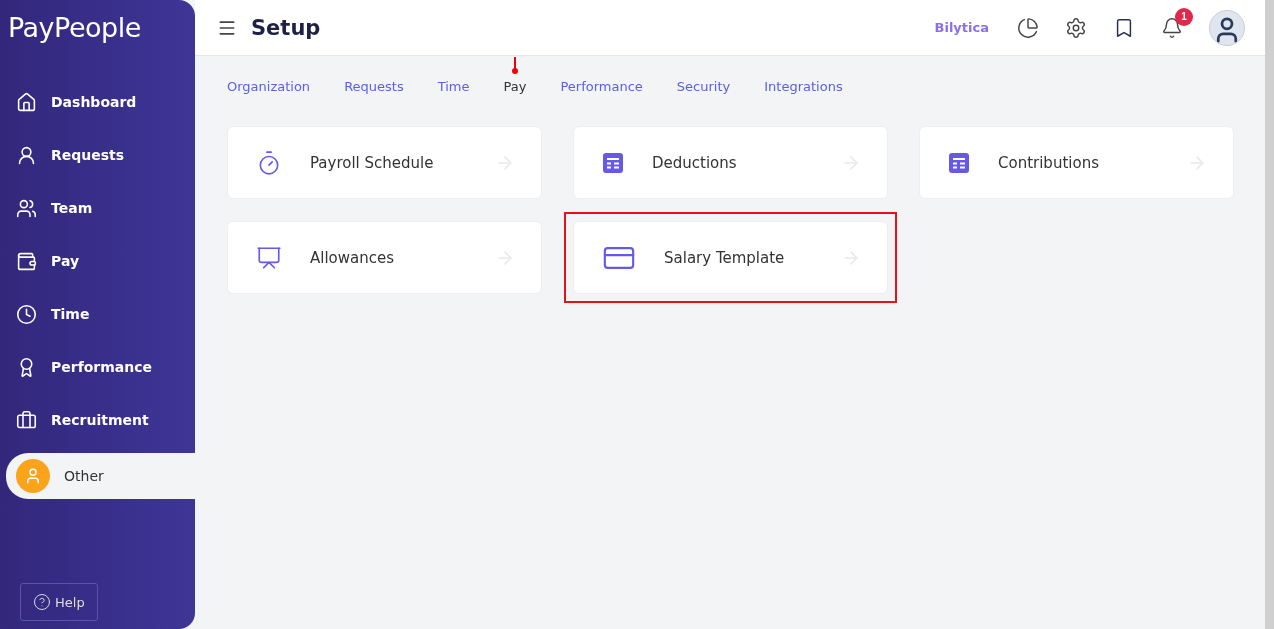 The width and height of the screenshot is (1274, 629). What do you see at coordinates (601, 86) in the screenshot?
I see `tab: Performance` at bounding box center [601, 86].